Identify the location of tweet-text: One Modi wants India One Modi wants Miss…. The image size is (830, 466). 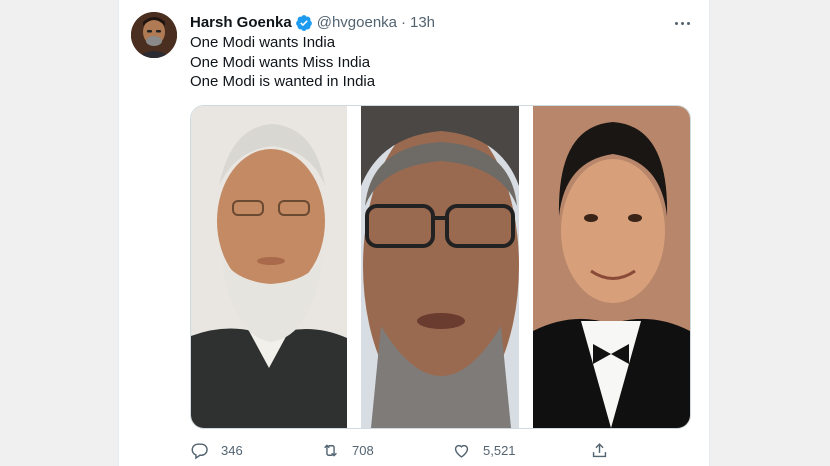
(442, 62).